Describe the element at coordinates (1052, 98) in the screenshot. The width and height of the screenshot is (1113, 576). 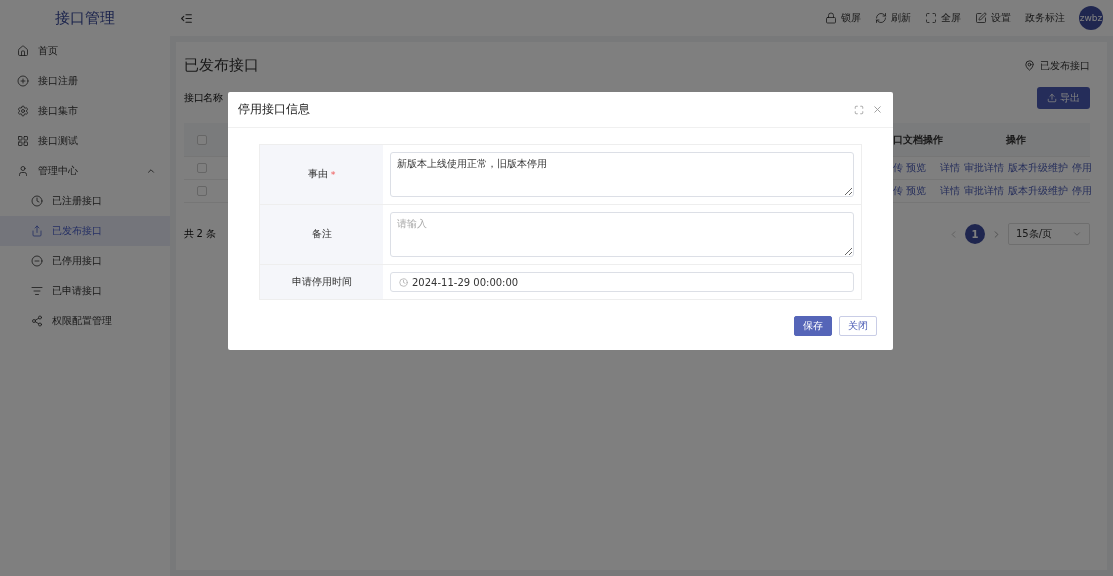
I see `upload-icon` at that location.